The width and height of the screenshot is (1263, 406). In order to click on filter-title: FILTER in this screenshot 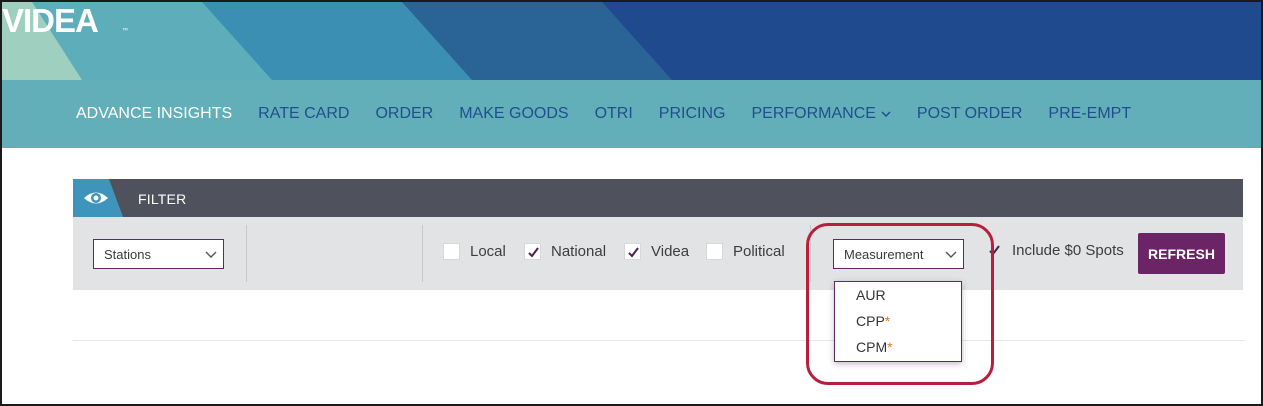, I will do `click(162, 199)`.